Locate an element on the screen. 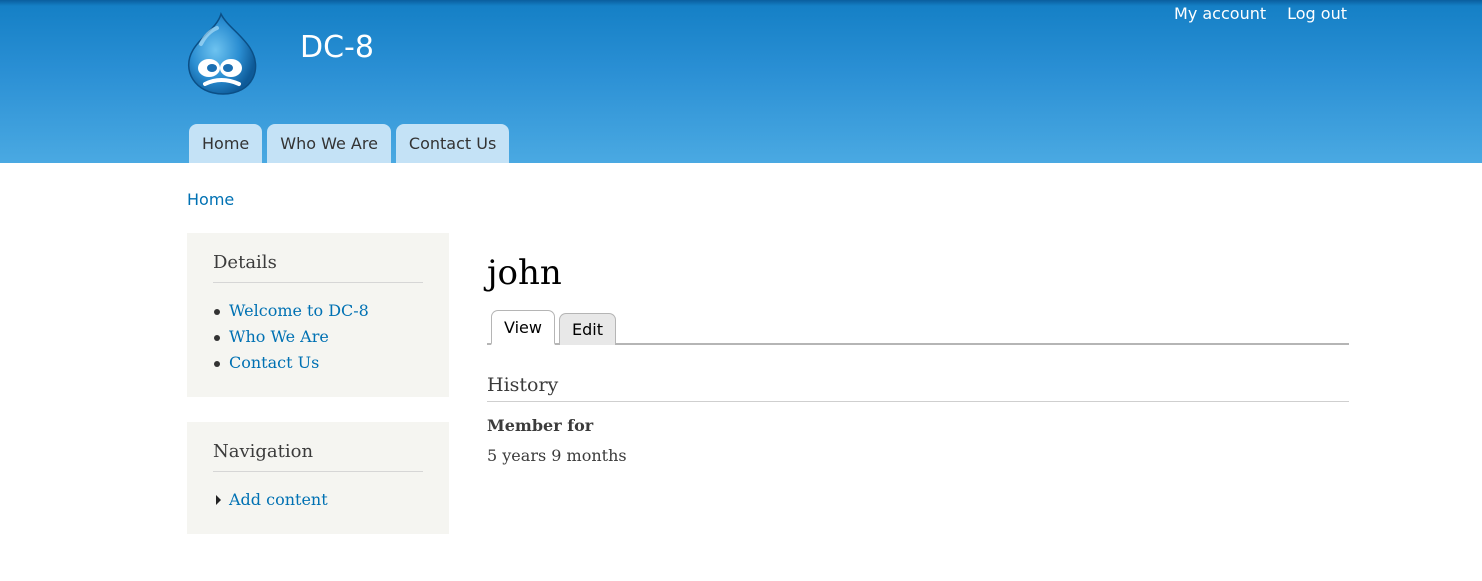  details-block-title: Details is located at coordinates (318, 258).